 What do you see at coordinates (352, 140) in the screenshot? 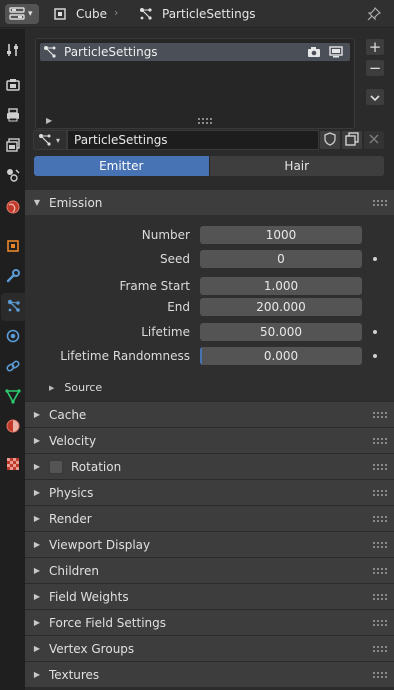
I see `duplicate-settings-button` at bounding box center [352, 140].